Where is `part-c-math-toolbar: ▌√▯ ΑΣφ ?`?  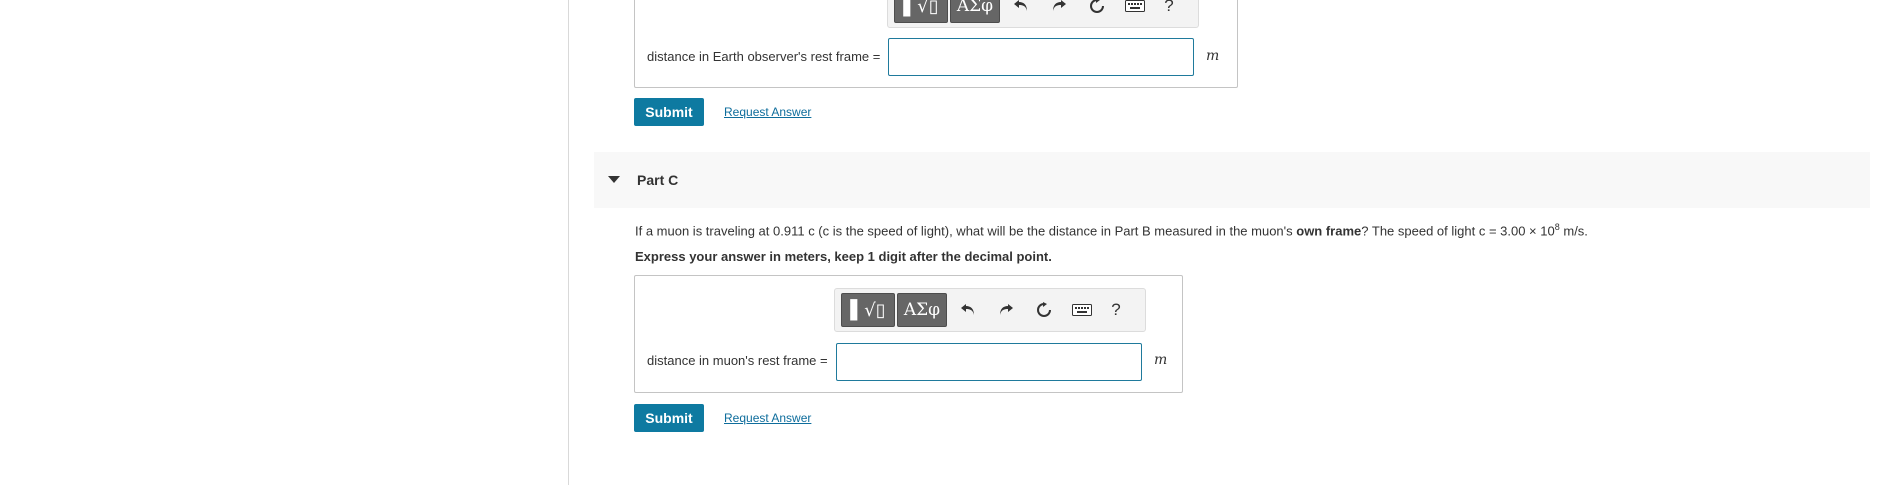
part-c-math-toolbar: ▌√▯ ΑΣφ ? is located at coordinates (990, 310).